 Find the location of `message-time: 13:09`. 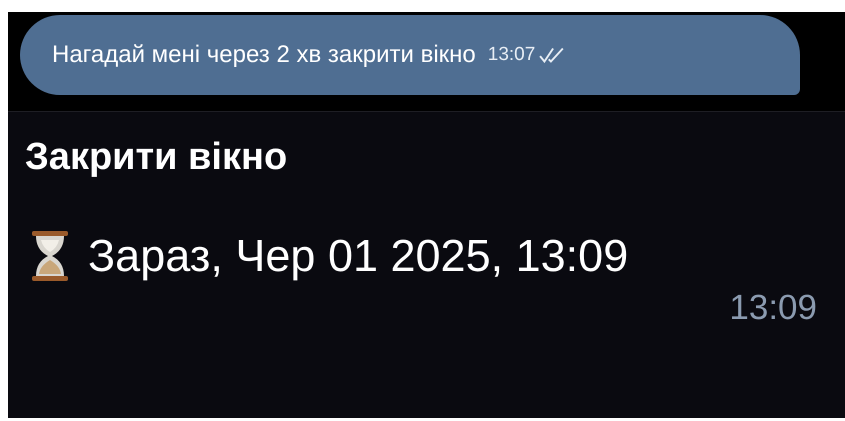

message-time: 13:09 is located at coordinates (772, 308).